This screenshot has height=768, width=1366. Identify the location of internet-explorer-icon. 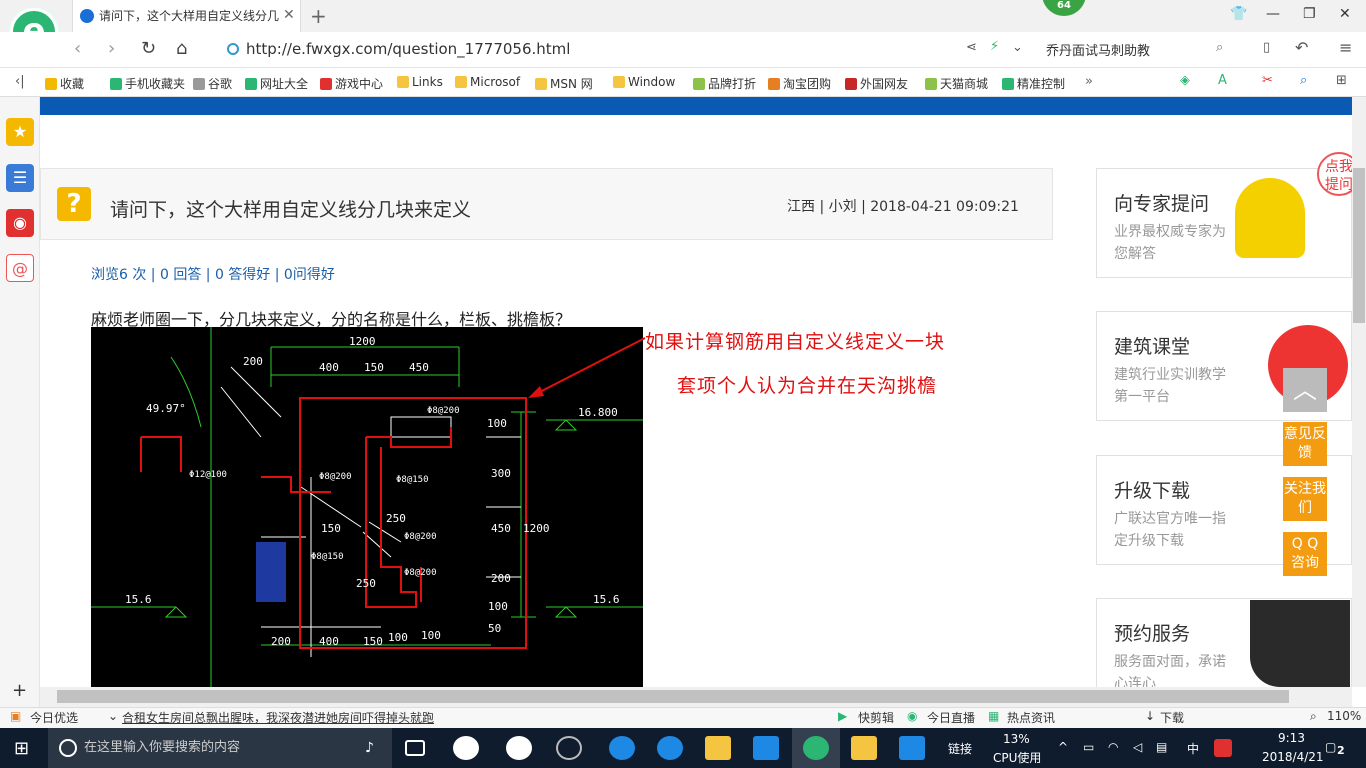
(670, 748).